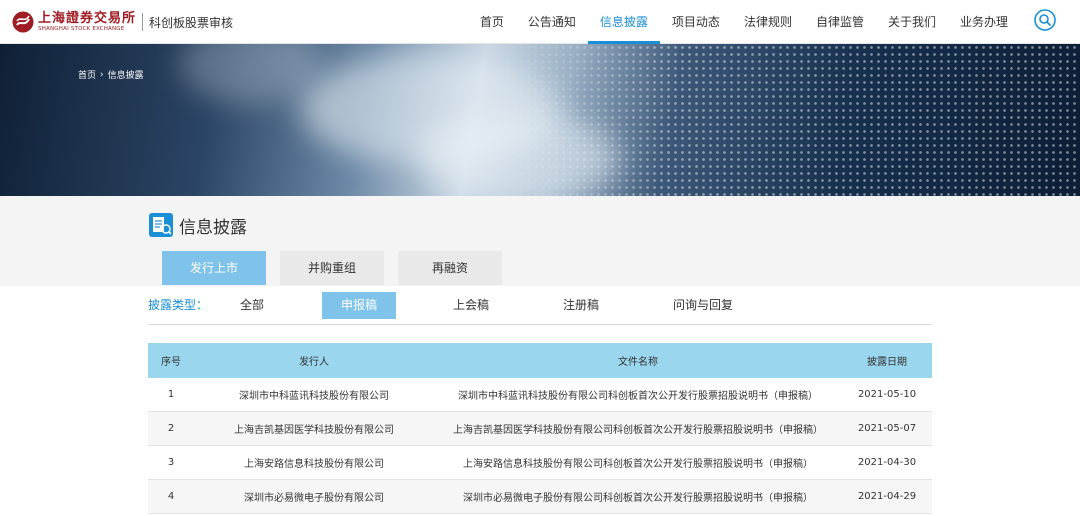  I want to click on filter-label: 披露类型：, so click(178, 305).